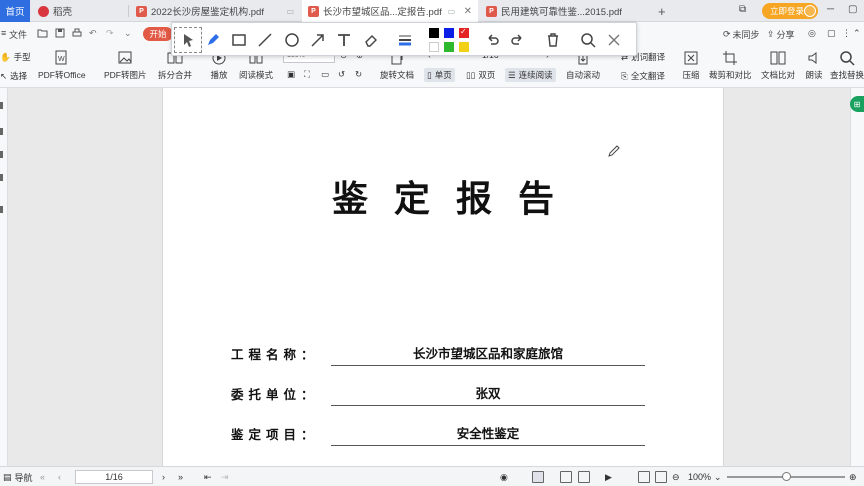 The image size is (864, 486). What do you see at coordinates (1, 177) in the screenshot?
I see `attachment-icon` at bounding box center [1, 177].